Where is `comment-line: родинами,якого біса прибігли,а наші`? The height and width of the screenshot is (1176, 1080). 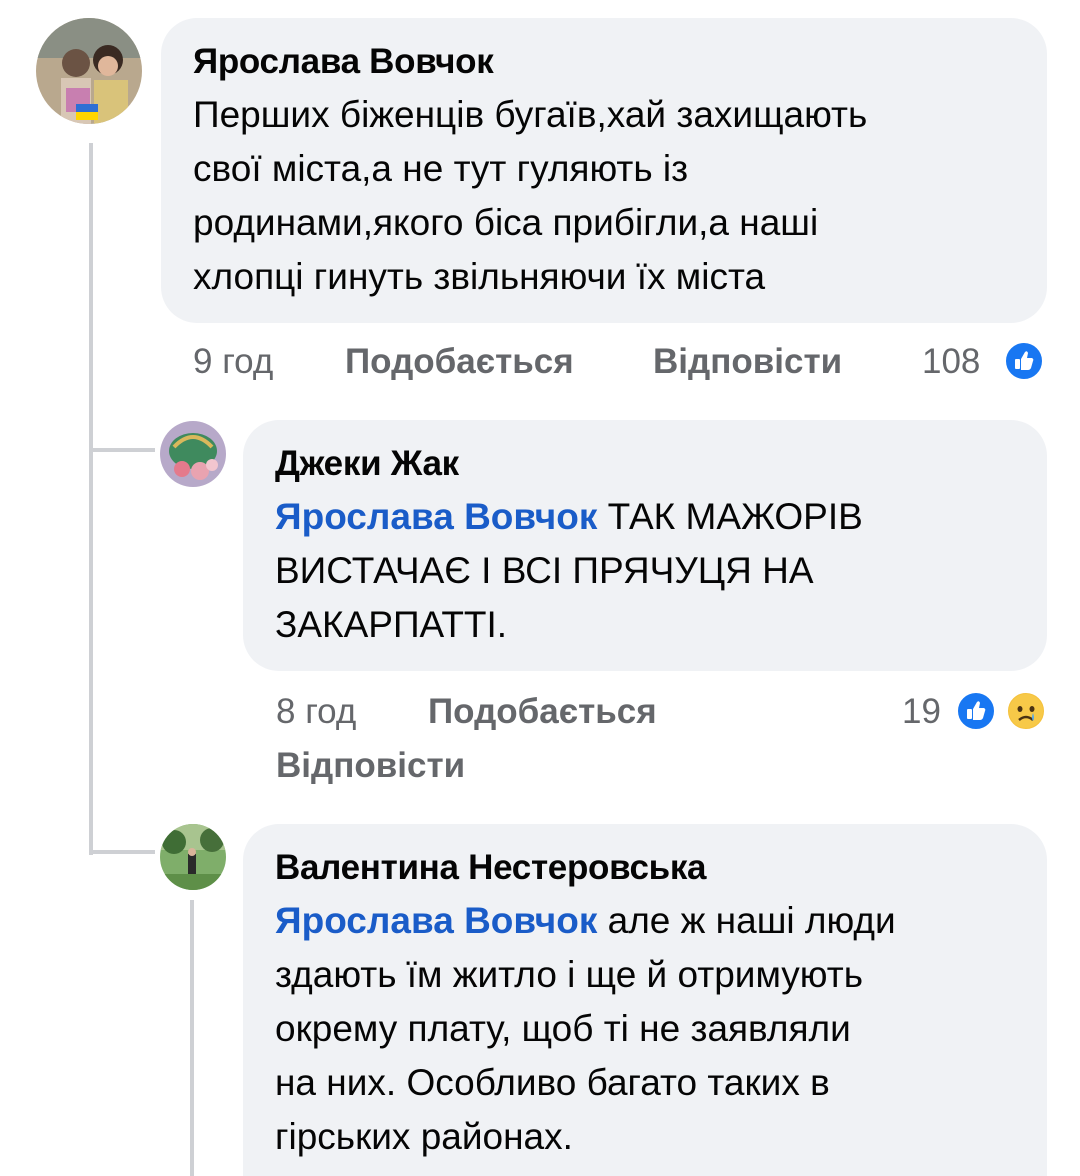
comment-line: родинами,якого біса прибігли,а наші is located at coordinates (506, 222).